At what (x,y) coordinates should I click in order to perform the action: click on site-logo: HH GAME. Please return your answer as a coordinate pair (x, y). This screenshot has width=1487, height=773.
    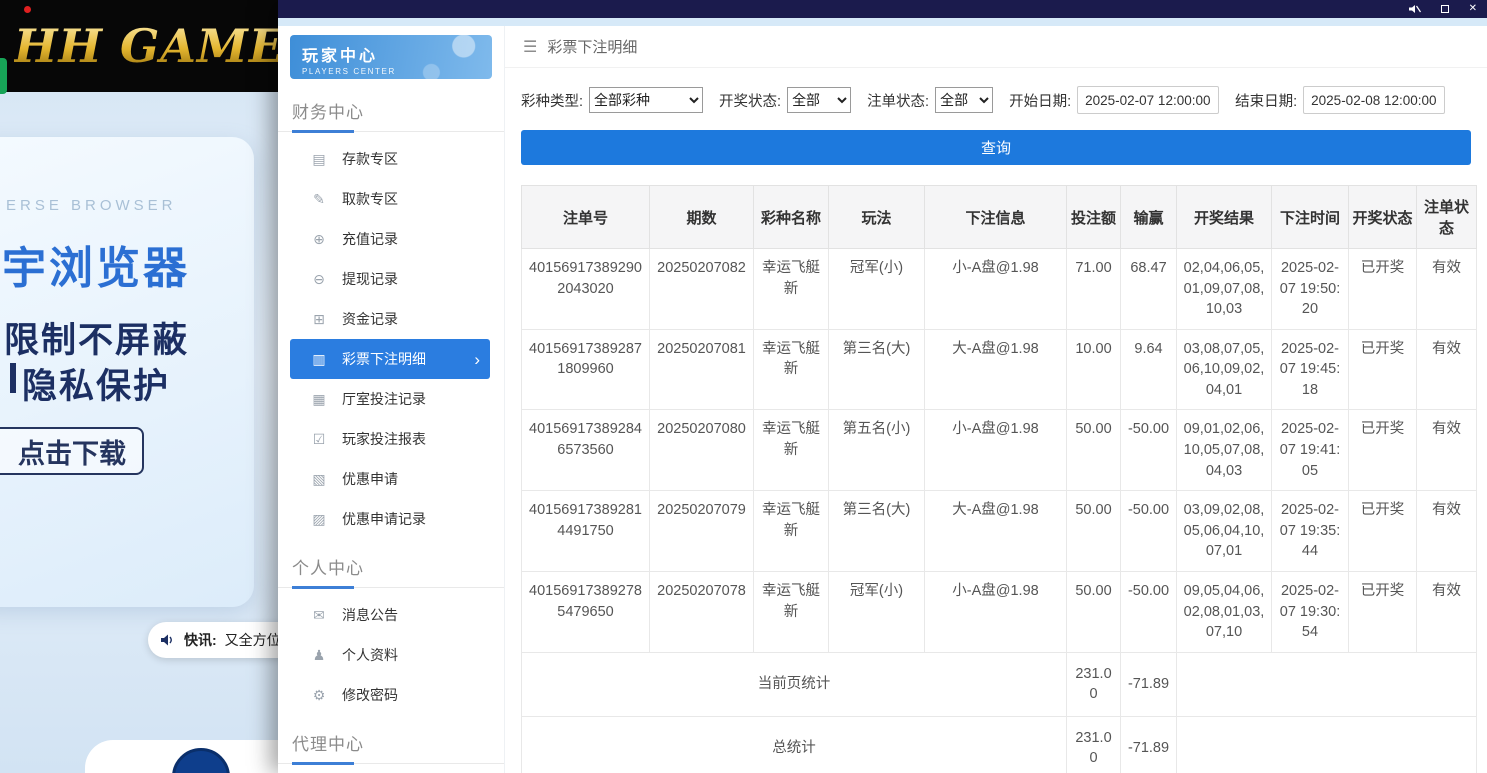
    Looking at the image, I should click on (146, 46).